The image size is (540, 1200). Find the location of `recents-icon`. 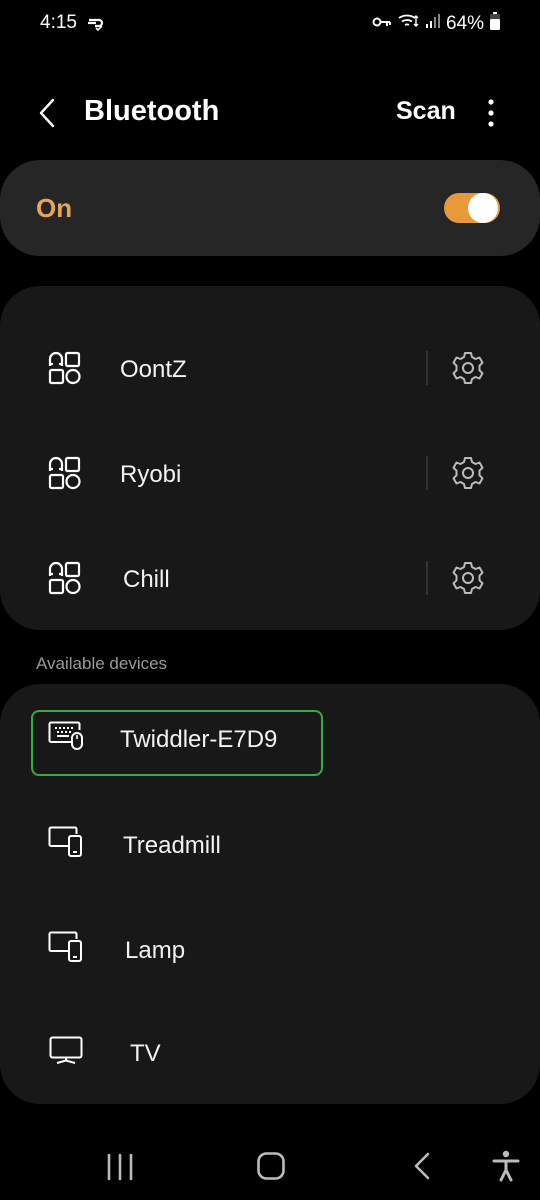

recents-icon is located at coordinates (120, 1167).